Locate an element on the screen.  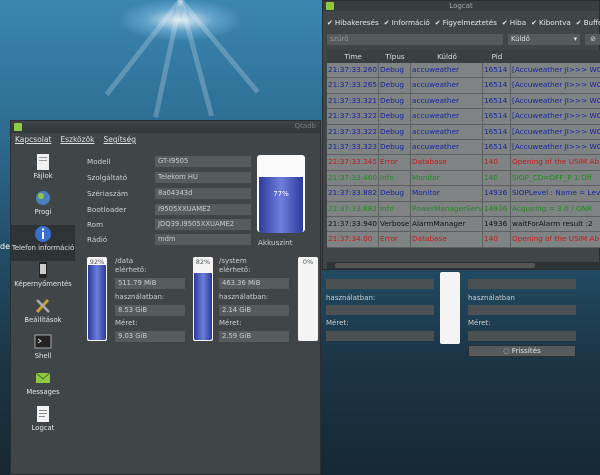
sidebar-item-phone-info: Telefon információ is located at coordinates (43, 243).